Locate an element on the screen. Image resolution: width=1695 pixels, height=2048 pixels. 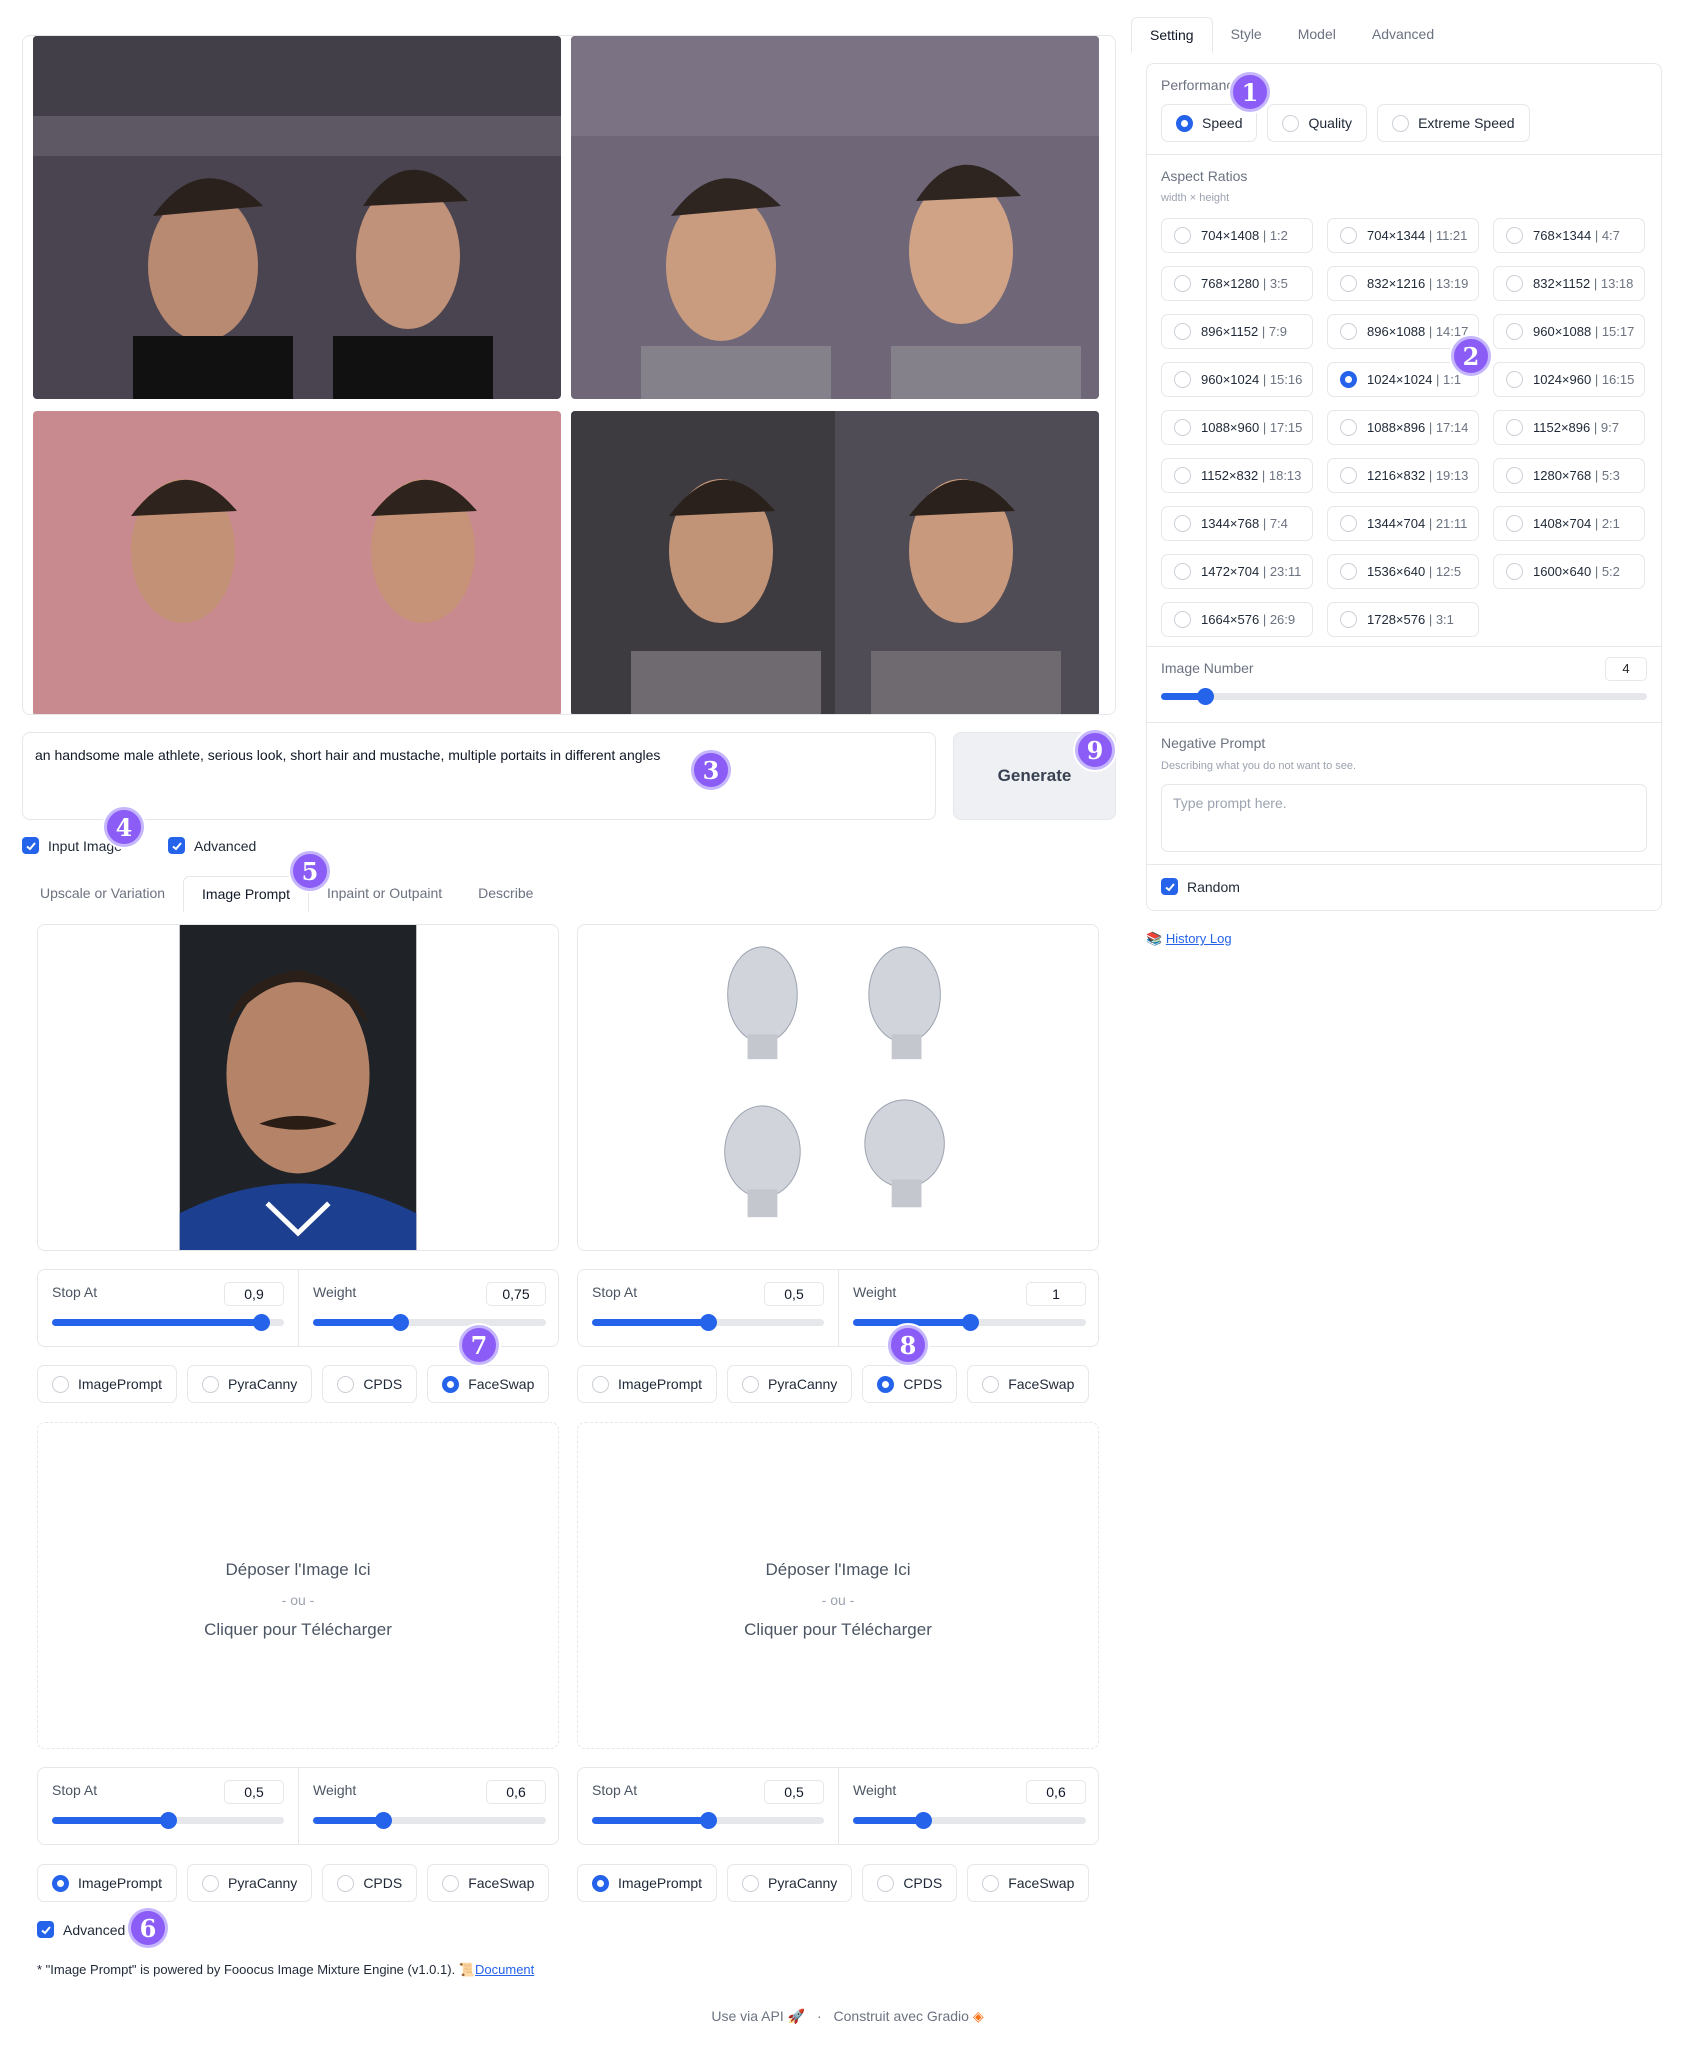
built-with-gradio-link: Construit avec Gradio is located at coordinates (901, 2016).